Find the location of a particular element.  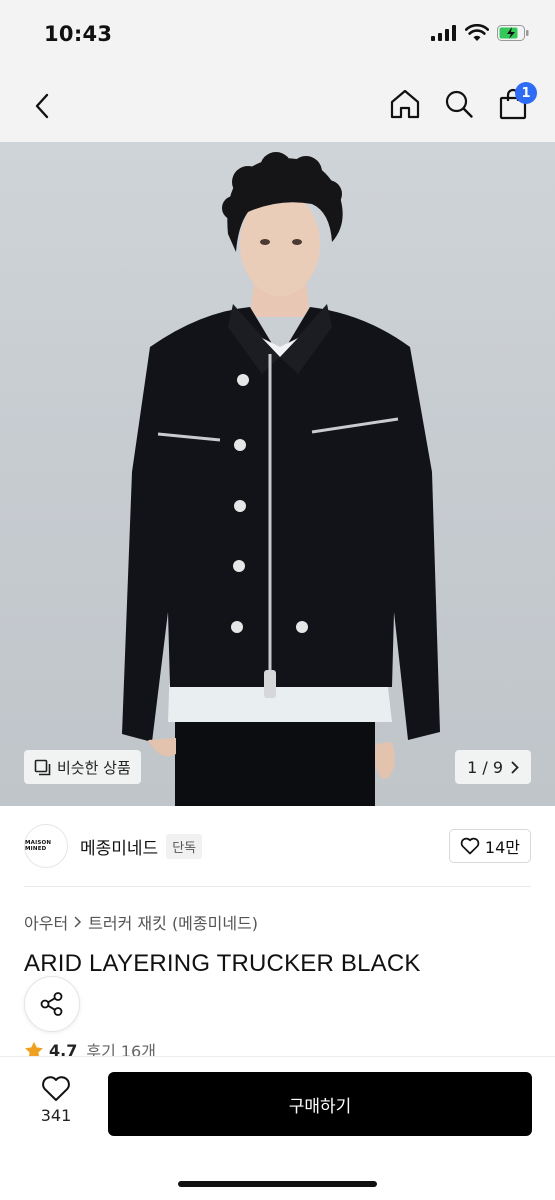

breadcrumb-subcategory: 트러커 재킷 (메종미네드) is located at coordinates (173, 922).